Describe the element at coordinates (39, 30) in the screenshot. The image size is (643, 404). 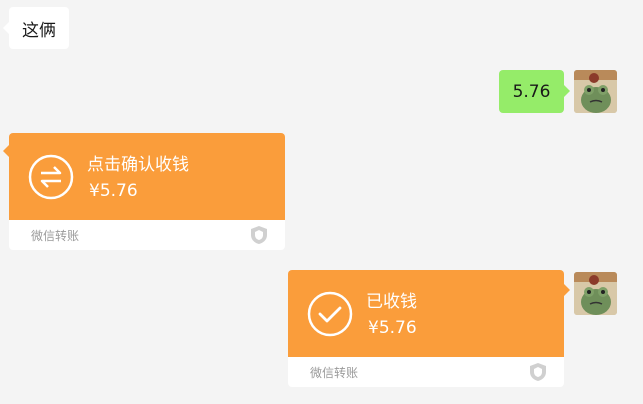
I see `incoming-message-text: 这俩` at that location.